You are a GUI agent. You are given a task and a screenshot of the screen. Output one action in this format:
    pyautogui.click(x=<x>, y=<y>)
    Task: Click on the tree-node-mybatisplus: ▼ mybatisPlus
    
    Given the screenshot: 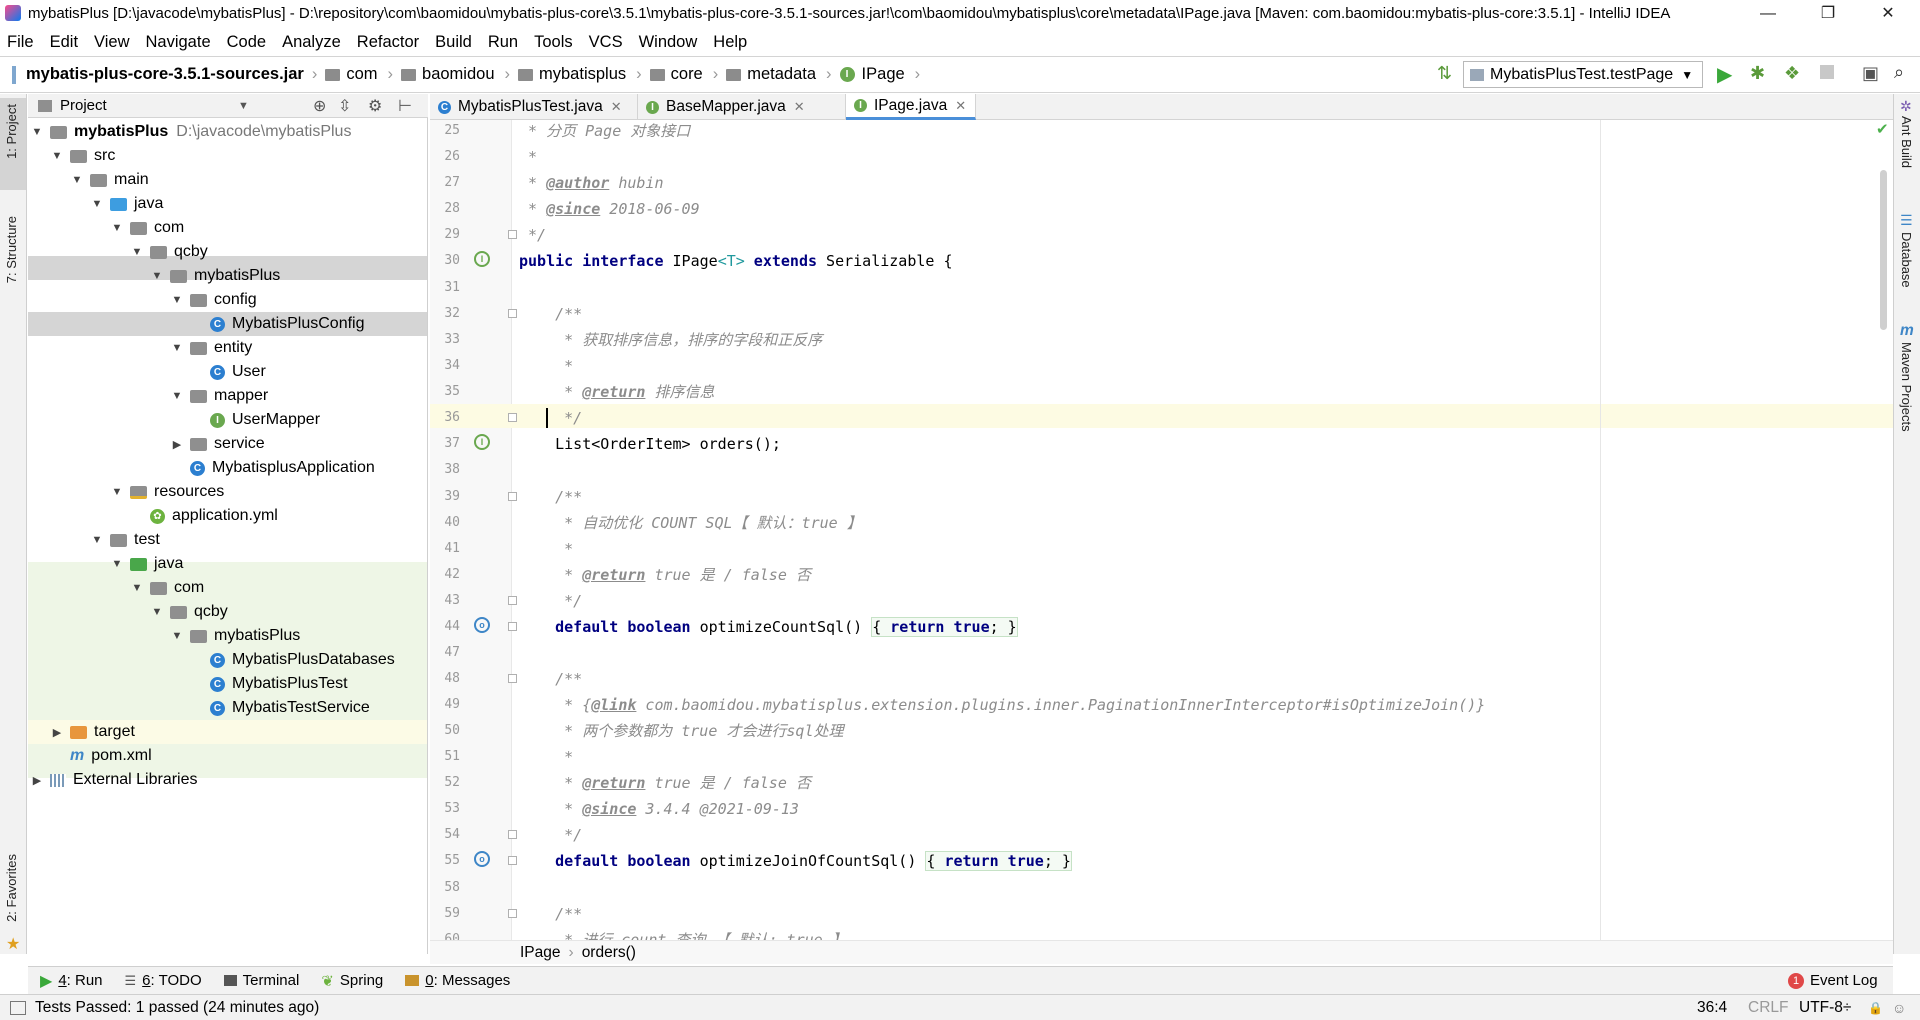 What is the action you would take?
    pyautogui.click(x=227, y=276)
    